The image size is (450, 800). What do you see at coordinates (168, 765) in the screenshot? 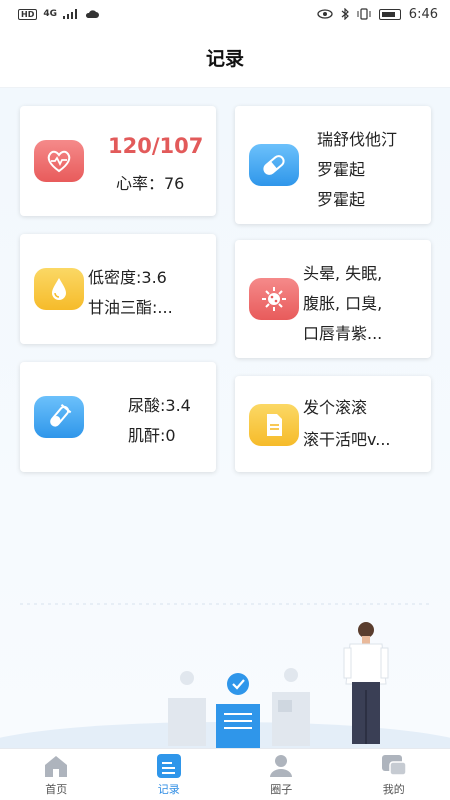
I see `record-icon` at bounding box center [168, 765].